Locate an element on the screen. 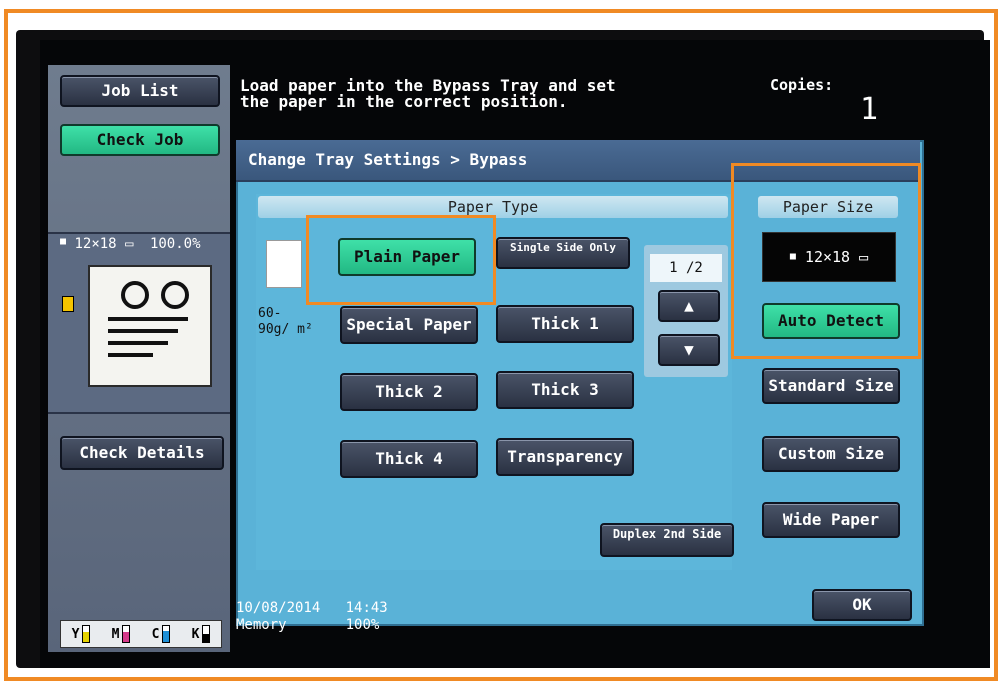 This screenshot has height=683, width=1000. page-indicator: 1 /2 is located at coordinates (686, 268).